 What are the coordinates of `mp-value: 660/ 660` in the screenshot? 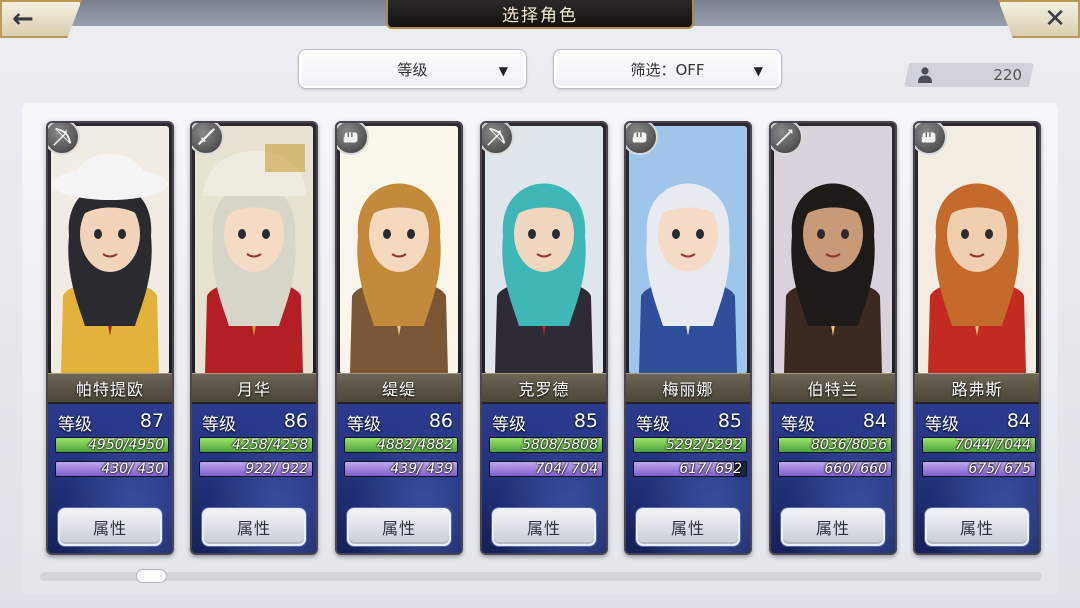 It's located at (855, 469).